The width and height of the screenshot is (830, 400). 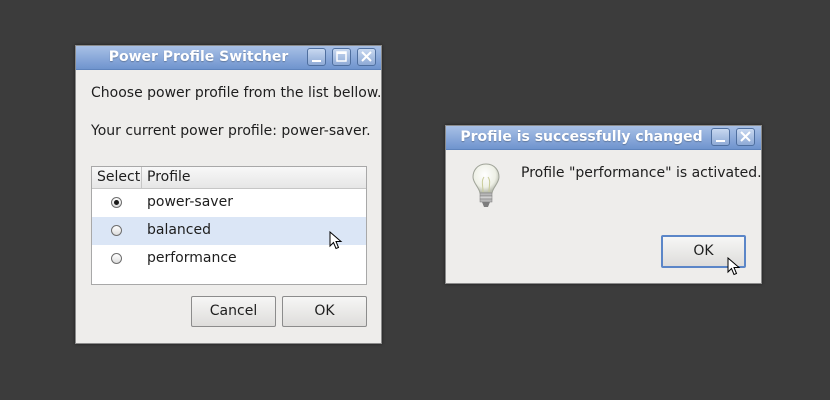 I want to click on profile-row-balanced: balanced, so click(x=229, y=231).